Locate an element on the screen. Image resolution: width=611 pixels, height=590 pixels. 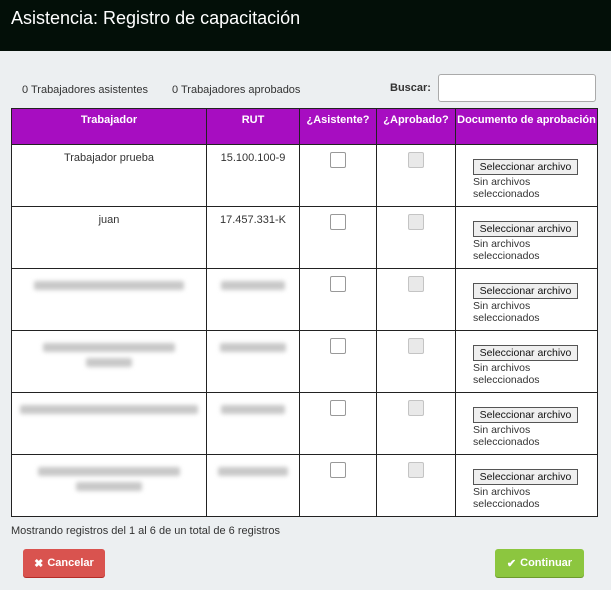
modal-header: Asistencia: Registro de capacitación is located at coordinates (305, 25).